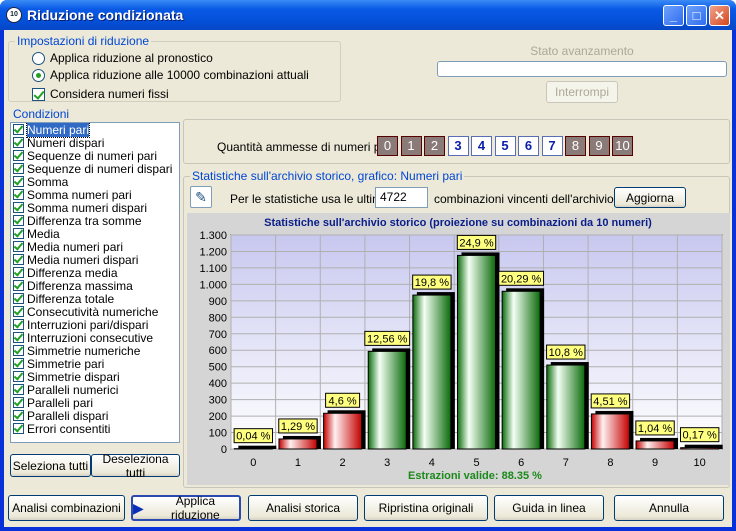 The width and height of the screenshot is (736, 531). I want to click on quantity-cell: 9, so click(599, 146).